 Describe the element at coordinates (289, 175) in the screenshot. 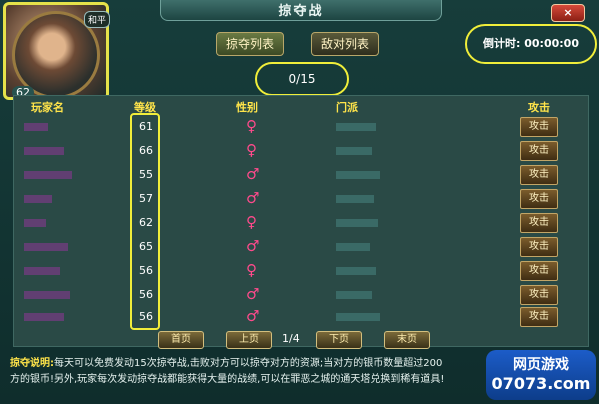

I see `table-row: 55 ♂ 攻击` at that location.